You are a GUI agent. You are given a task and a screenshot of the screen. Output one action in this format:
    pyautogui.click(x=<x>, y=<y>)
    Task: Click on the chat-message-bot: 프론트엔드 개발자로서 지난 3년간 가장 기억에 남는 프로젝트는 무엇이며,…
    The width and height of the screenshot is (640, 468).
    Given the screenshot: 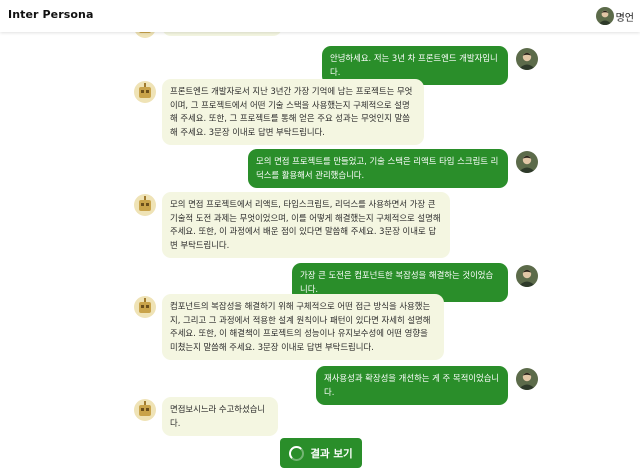 What is the action you would take?
    pyautogui.click(x=279, y=112)
    